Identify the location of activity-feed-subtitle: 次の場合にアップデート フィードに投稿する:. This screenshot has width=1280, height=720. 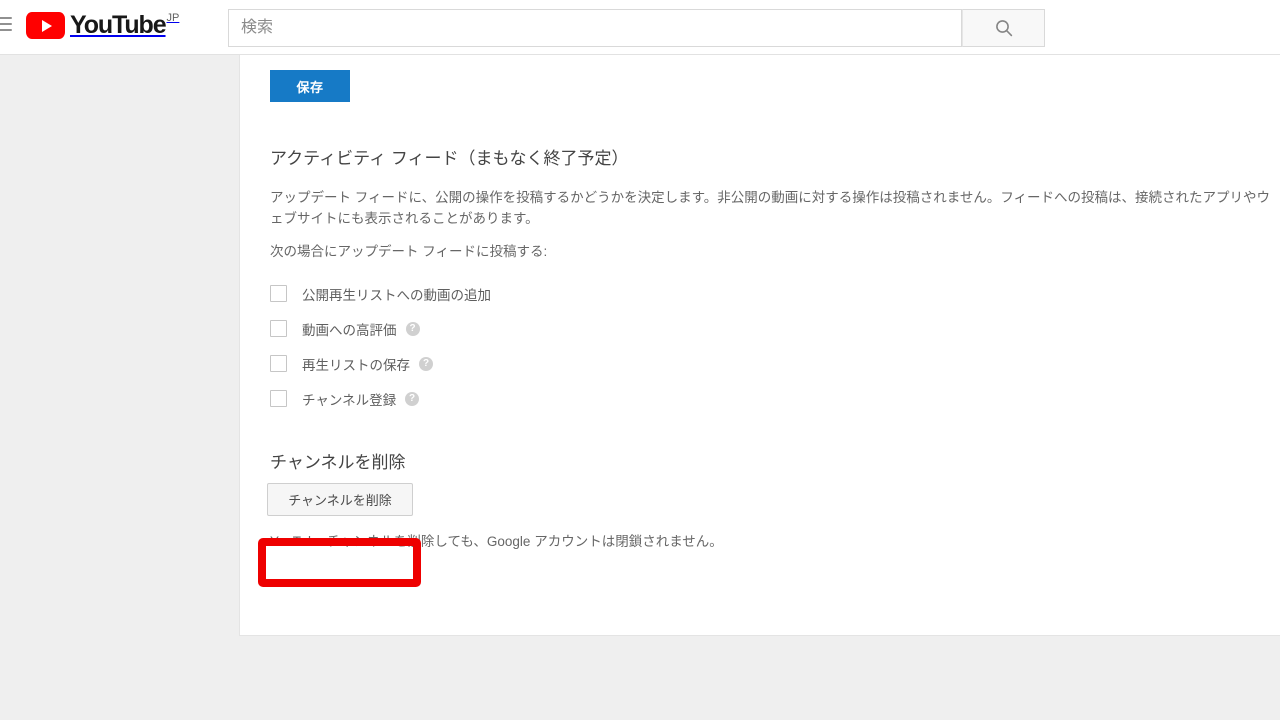
(409, 251).